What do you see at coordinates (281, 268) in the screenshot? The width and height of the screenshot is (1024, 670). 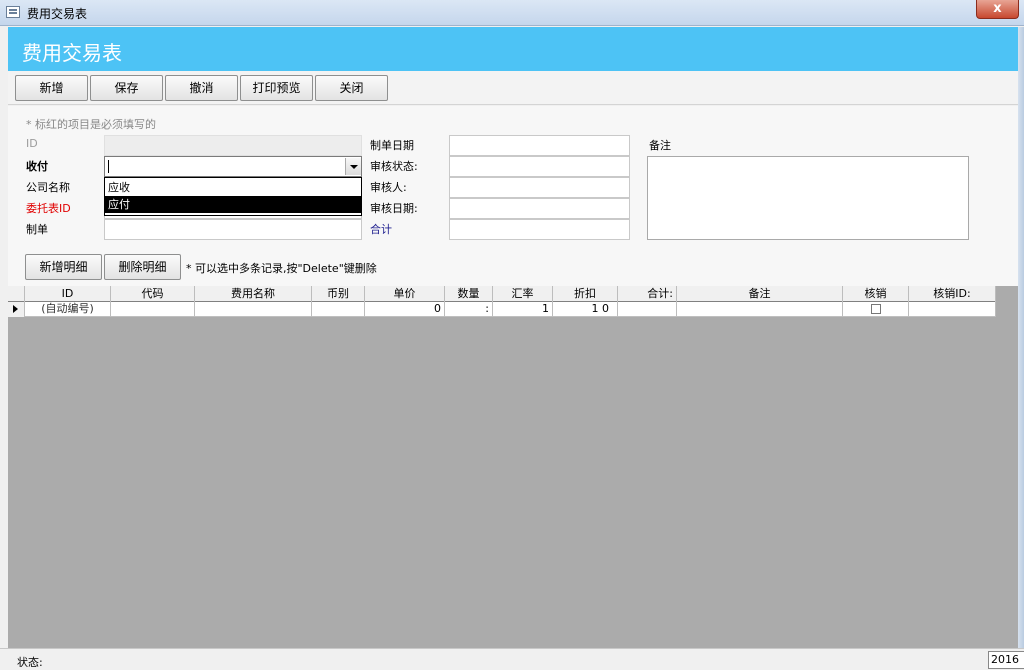 I see `detail-hint: * 可以选中多条记录,按"Delete"键删除` at bounding box center [281, 268].